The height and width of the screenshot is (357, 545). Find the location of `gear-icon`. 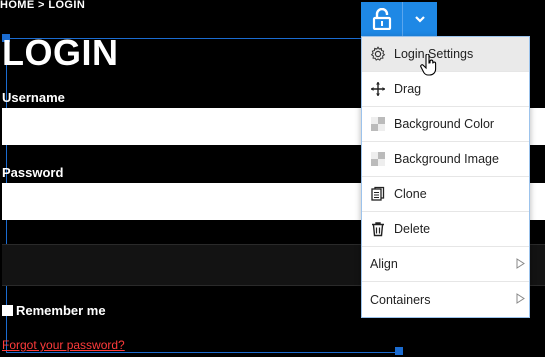

gear-icon is located at coordinates (378, 54).